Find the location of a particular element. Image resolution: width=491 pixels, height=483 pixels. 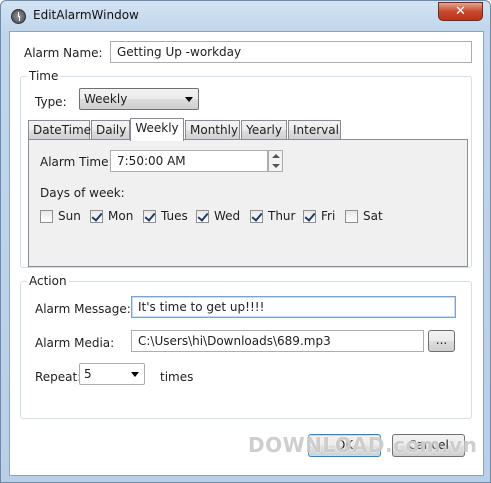

day-checkbox-thur: Thur is located at coordinates (272, 216).